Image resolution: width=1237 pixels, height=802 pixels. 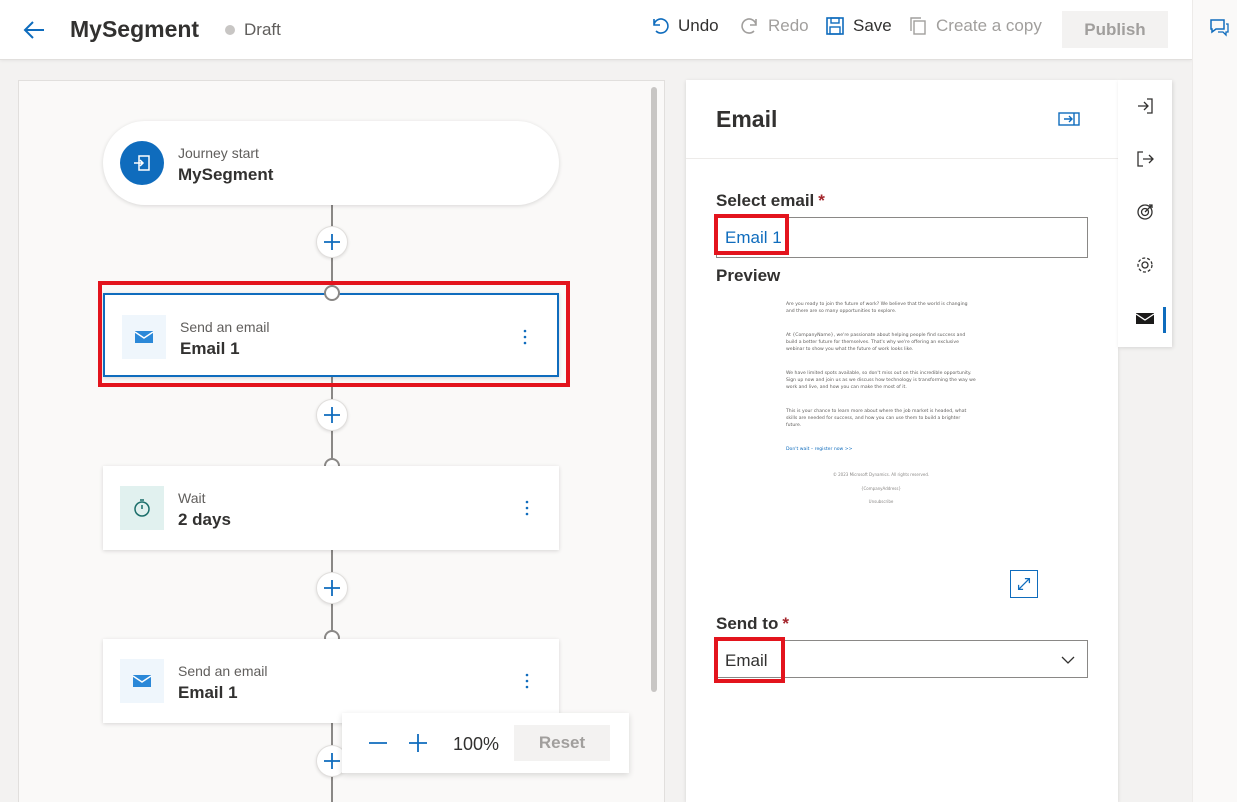 I want to click on save-button: Save, so click(x=858, y=26).